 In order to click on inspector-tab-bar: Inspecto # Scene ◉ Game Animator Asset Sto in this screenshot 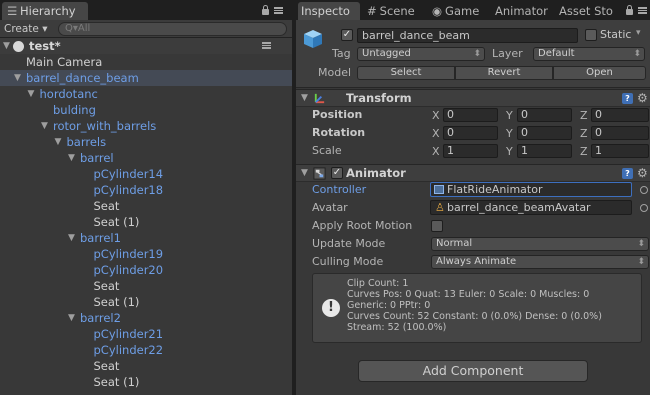, I will do `click(473, 10)`.